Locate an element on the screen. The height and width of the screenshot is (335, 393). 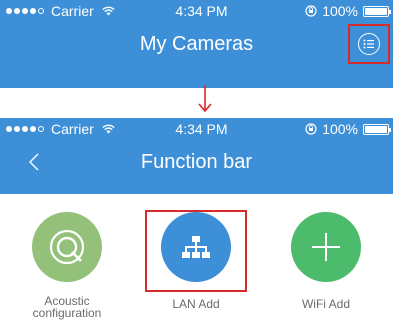
wifi-add-button: WiFi Add is located at coordinates (326, 261).